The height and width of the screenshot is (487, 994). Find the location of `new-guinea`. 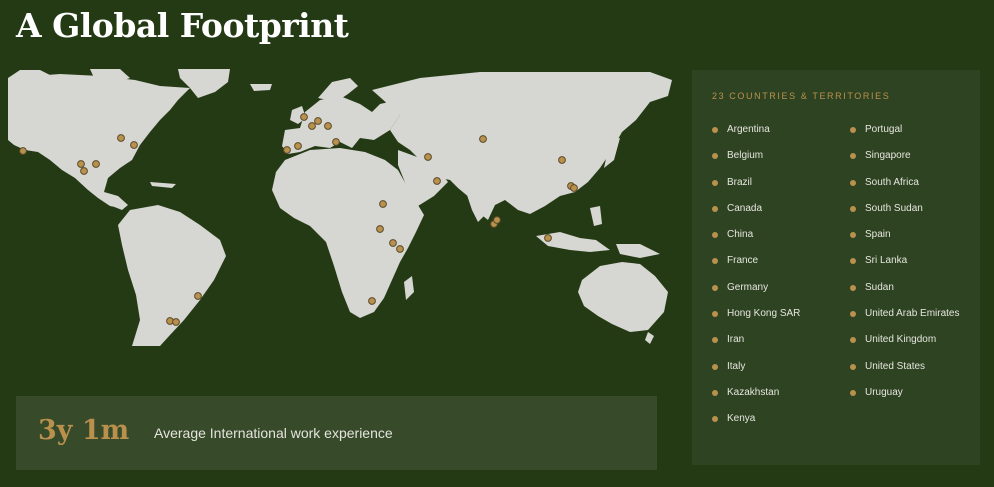

new-guinea is located at coordinates (638, 251).